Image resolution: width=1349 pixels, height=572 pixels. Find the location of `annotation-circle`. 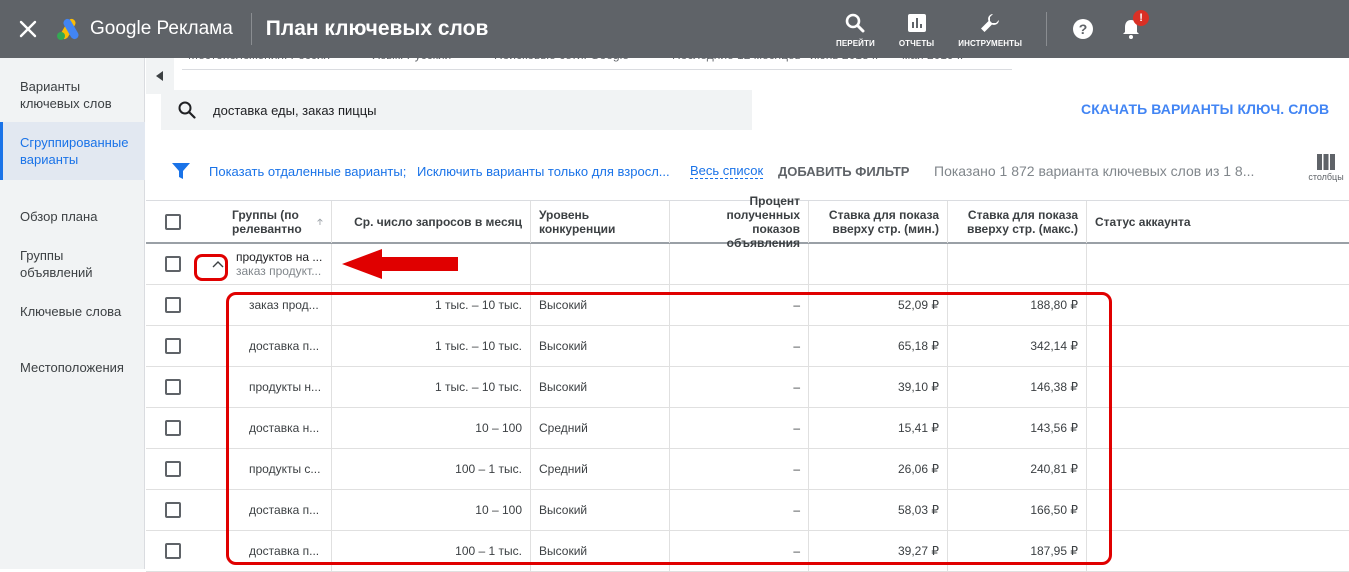

annotation-circle is located at coordinates (211, 267).